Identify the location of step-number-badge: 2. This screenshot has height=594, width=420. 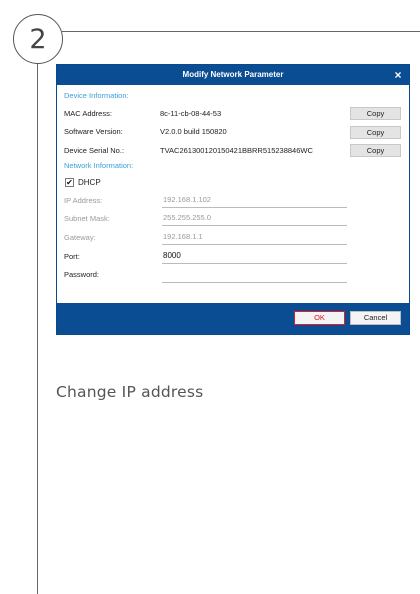
(38, 39).